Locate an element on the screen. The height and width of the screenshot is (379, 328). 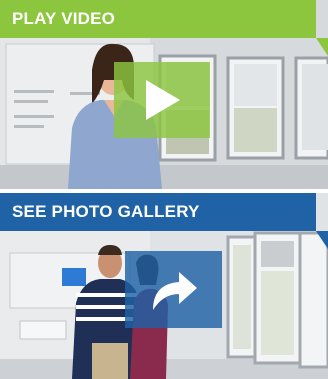
gallery-button is located at coordinates (173, 289).